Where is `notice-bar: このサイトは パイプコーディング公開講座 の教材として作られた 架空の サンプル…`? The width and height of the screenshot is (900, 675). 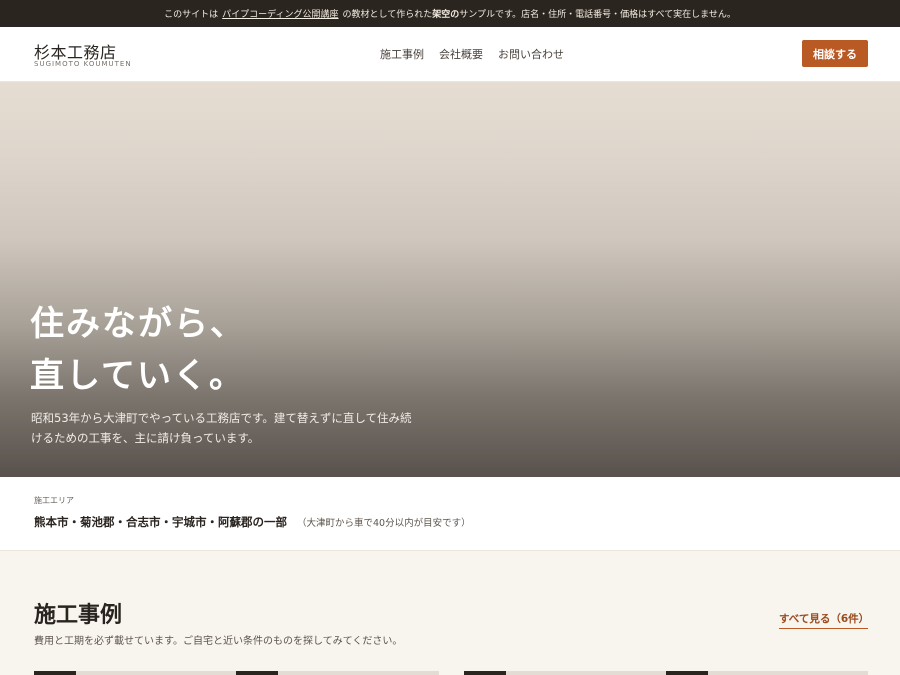
notice-bar: このサイトは パイプコーディング公開講座 の教材として作られた 架空の サンプル… is located at coordinates (450, 13).